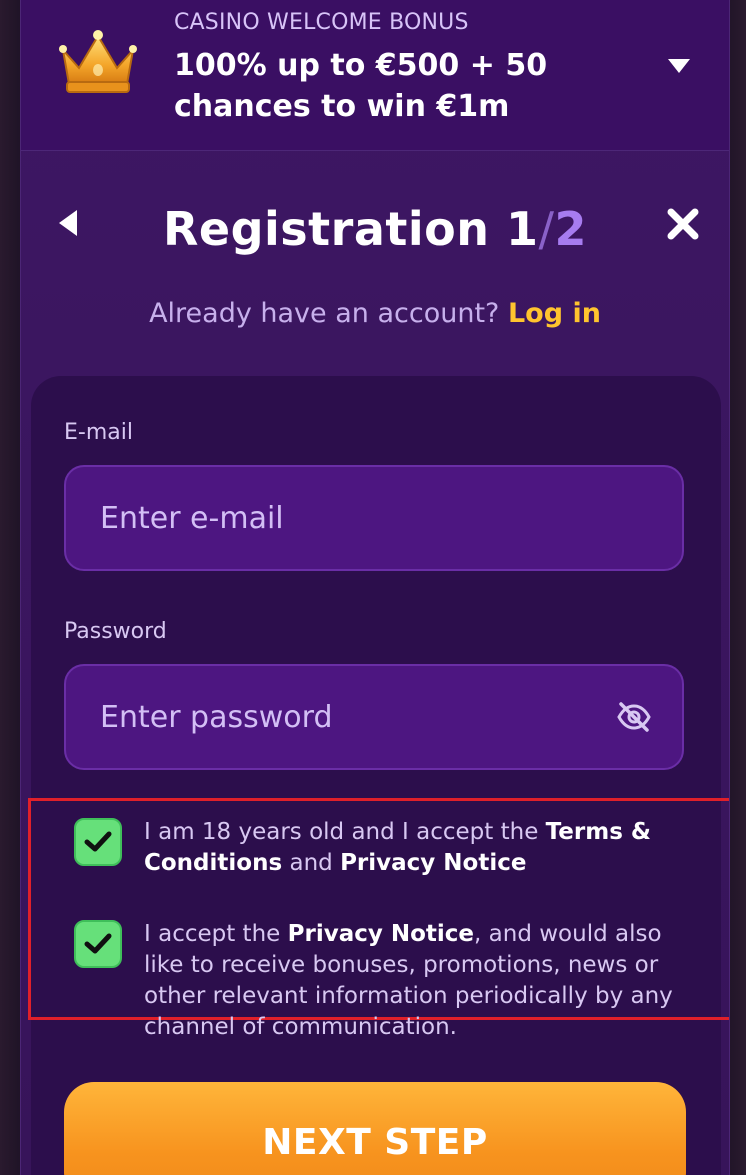 Image resolution: width=746 pixels, height=1175 pixels. Describe the element at coordinates (326, 229) in the screenshot. I see `title-word: Registration` at that location.